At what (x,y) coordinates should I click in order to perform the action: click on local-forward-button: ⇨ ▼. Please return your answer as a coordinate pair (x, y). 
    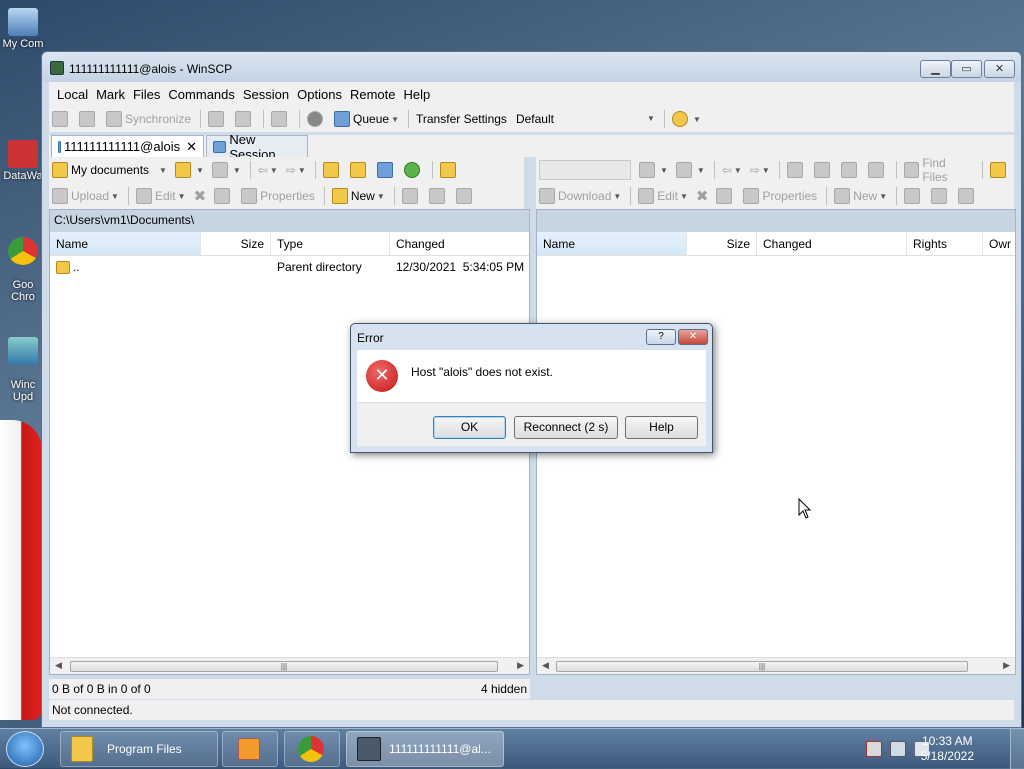
    Looking at the image, I should click on (296, 170).